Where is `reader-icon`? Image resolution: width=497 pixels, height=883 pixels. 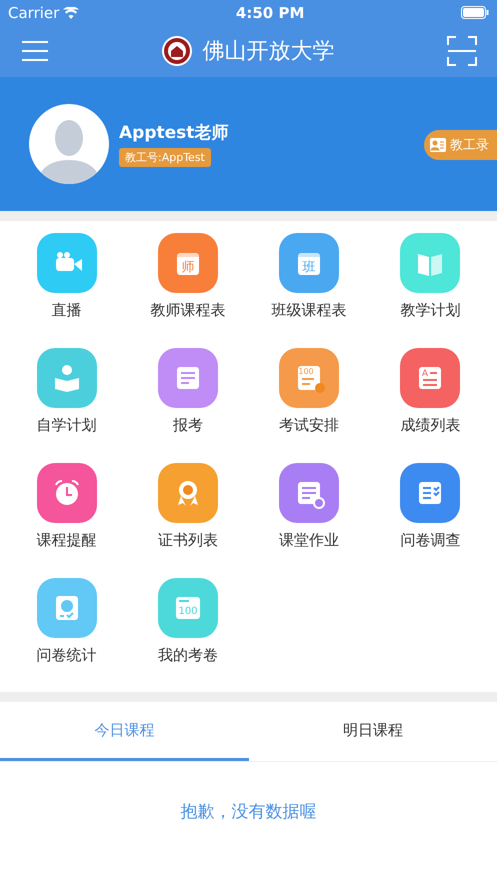
reader-icon is located at coordinates (66, 378).